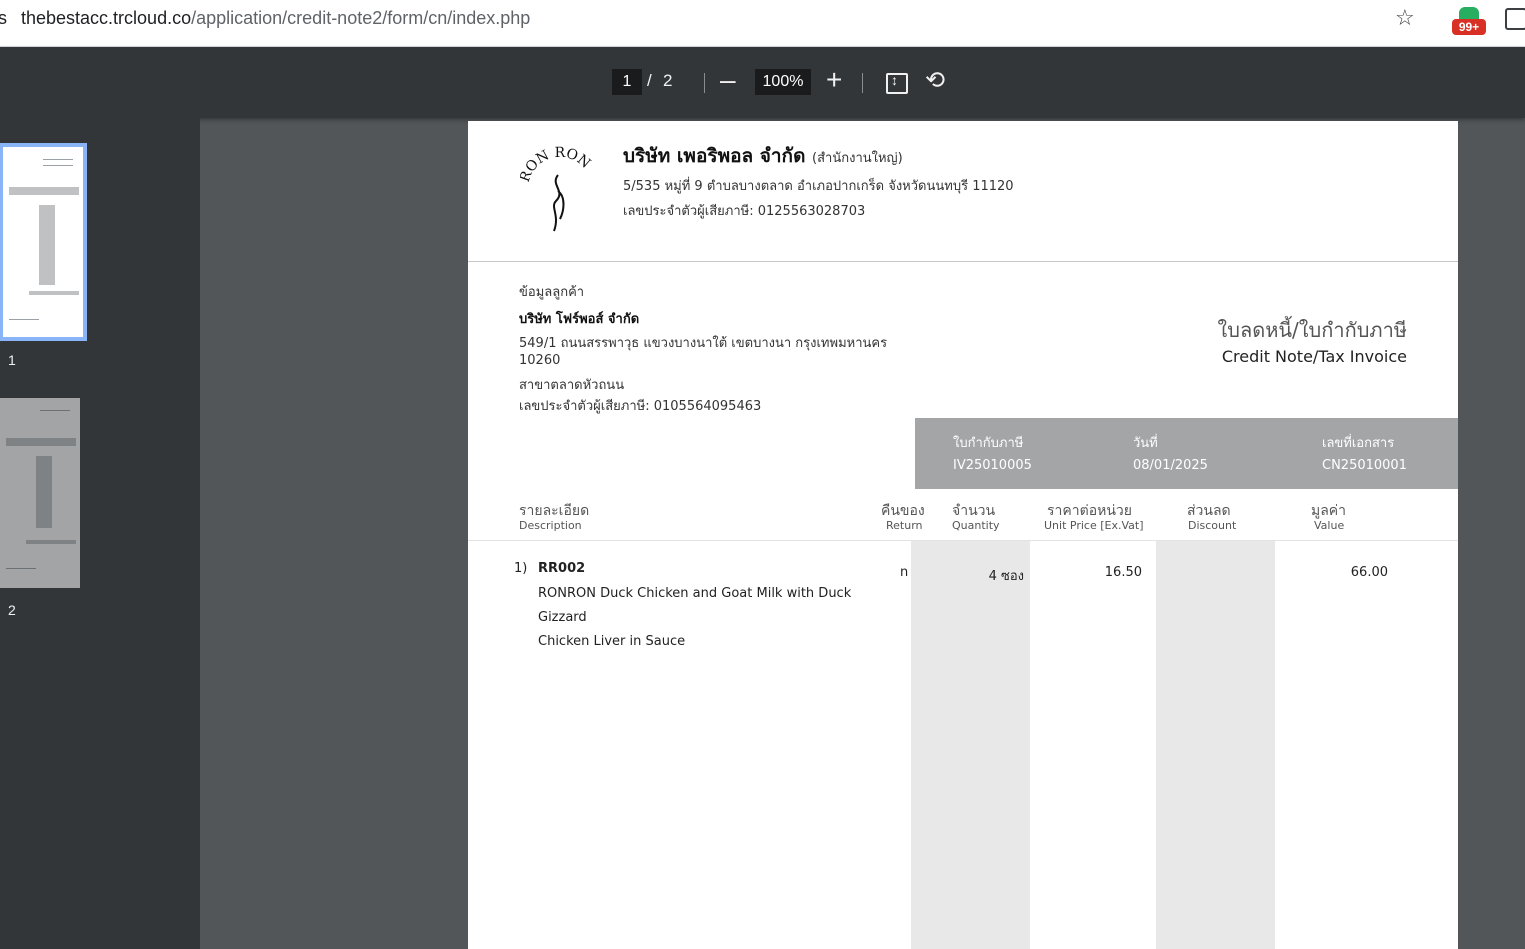 This screenshot has height=949, width=1525. Describe the element at coordinates (988, 443) in the screenshot. I see `invoice-label: ใบกำกับภาษี` at that location.